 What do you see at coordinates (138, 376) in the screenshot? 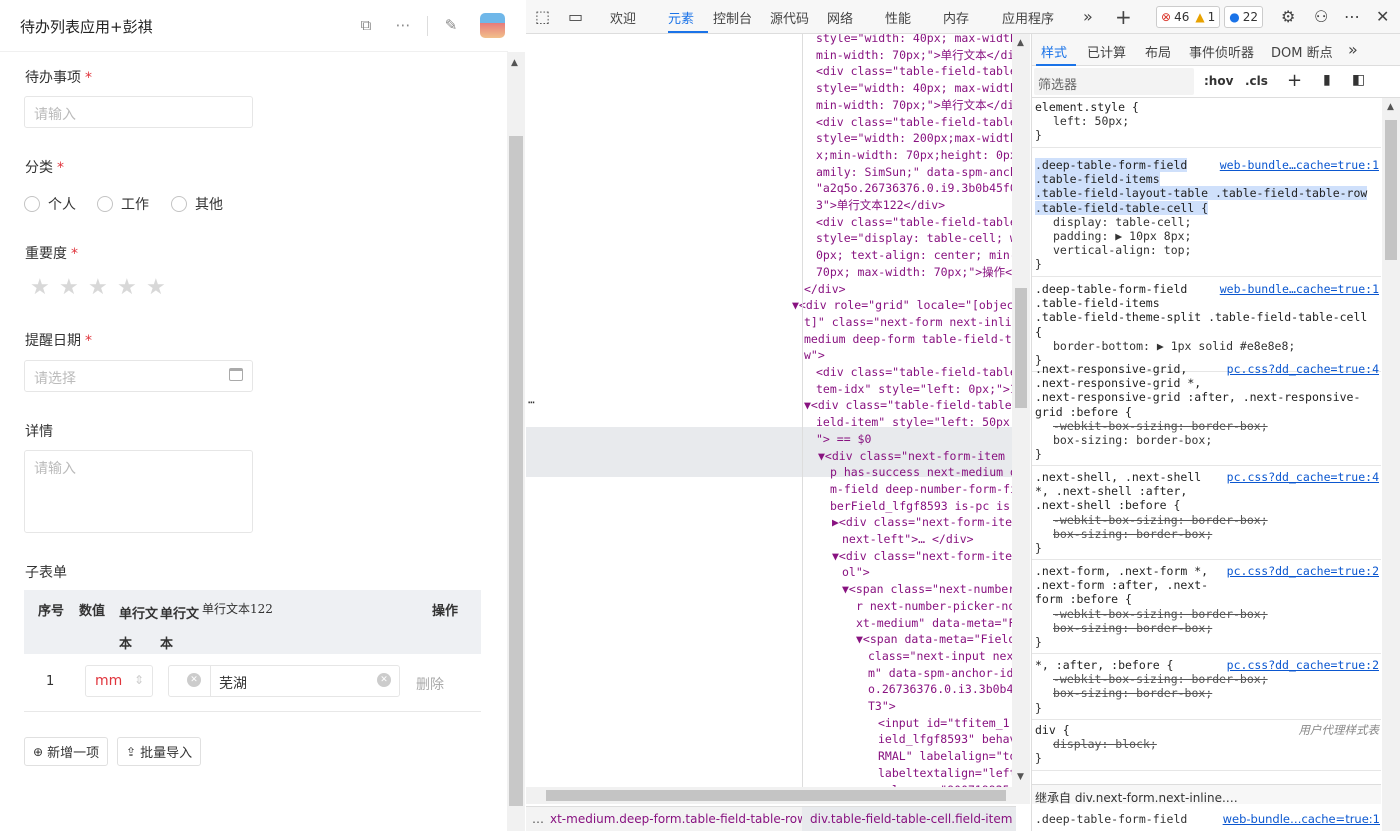
I see `reminder-date-picker: 请选择` at bounding box center [138, 376].